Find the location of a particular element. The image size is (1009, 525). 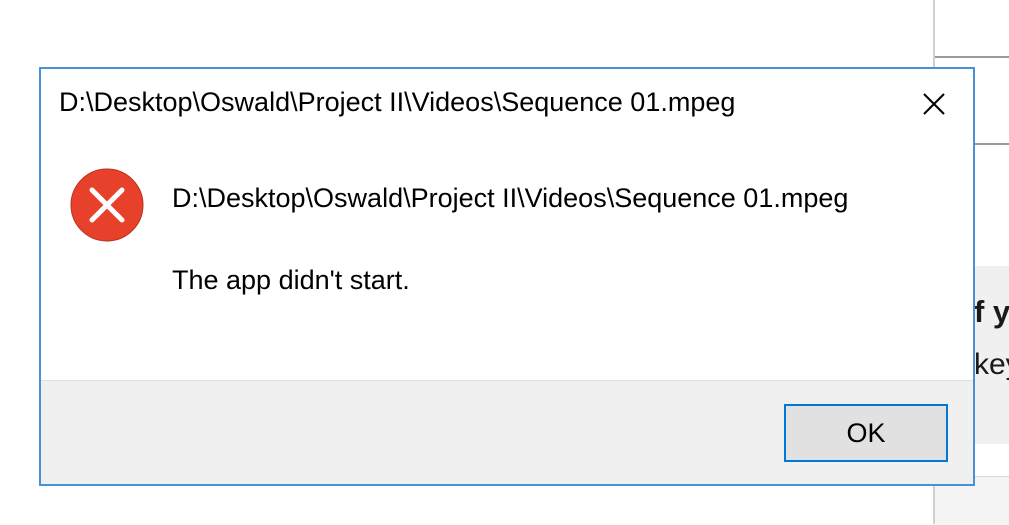

ok-button: OK is located at coordinates (866, 433).